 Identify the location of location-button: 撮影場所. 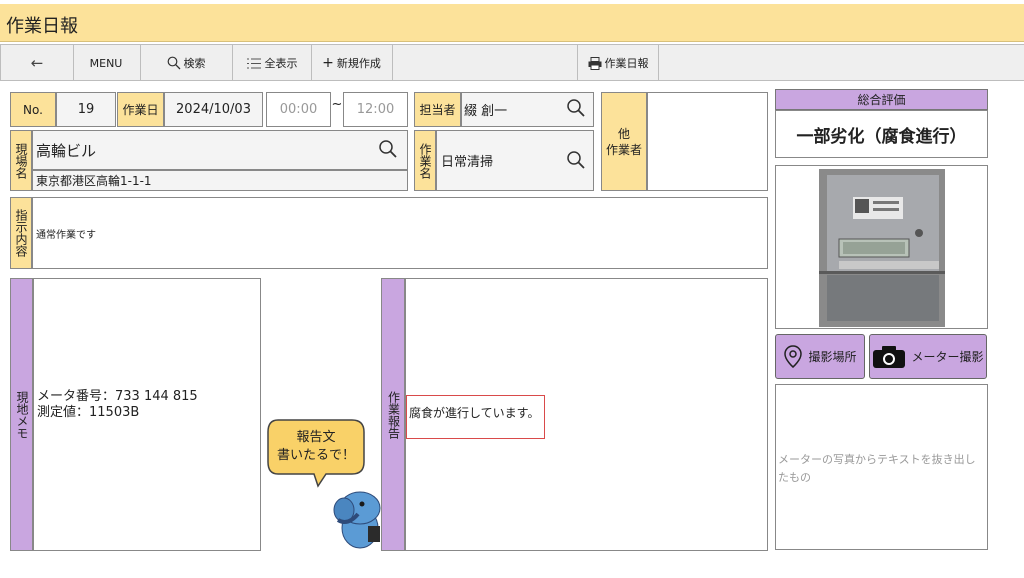
(820, 356).